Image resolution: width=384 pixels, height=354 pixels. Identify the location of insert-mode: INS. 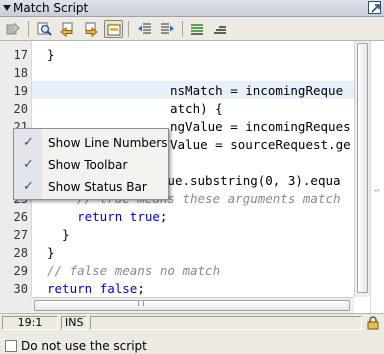
(74, 323).